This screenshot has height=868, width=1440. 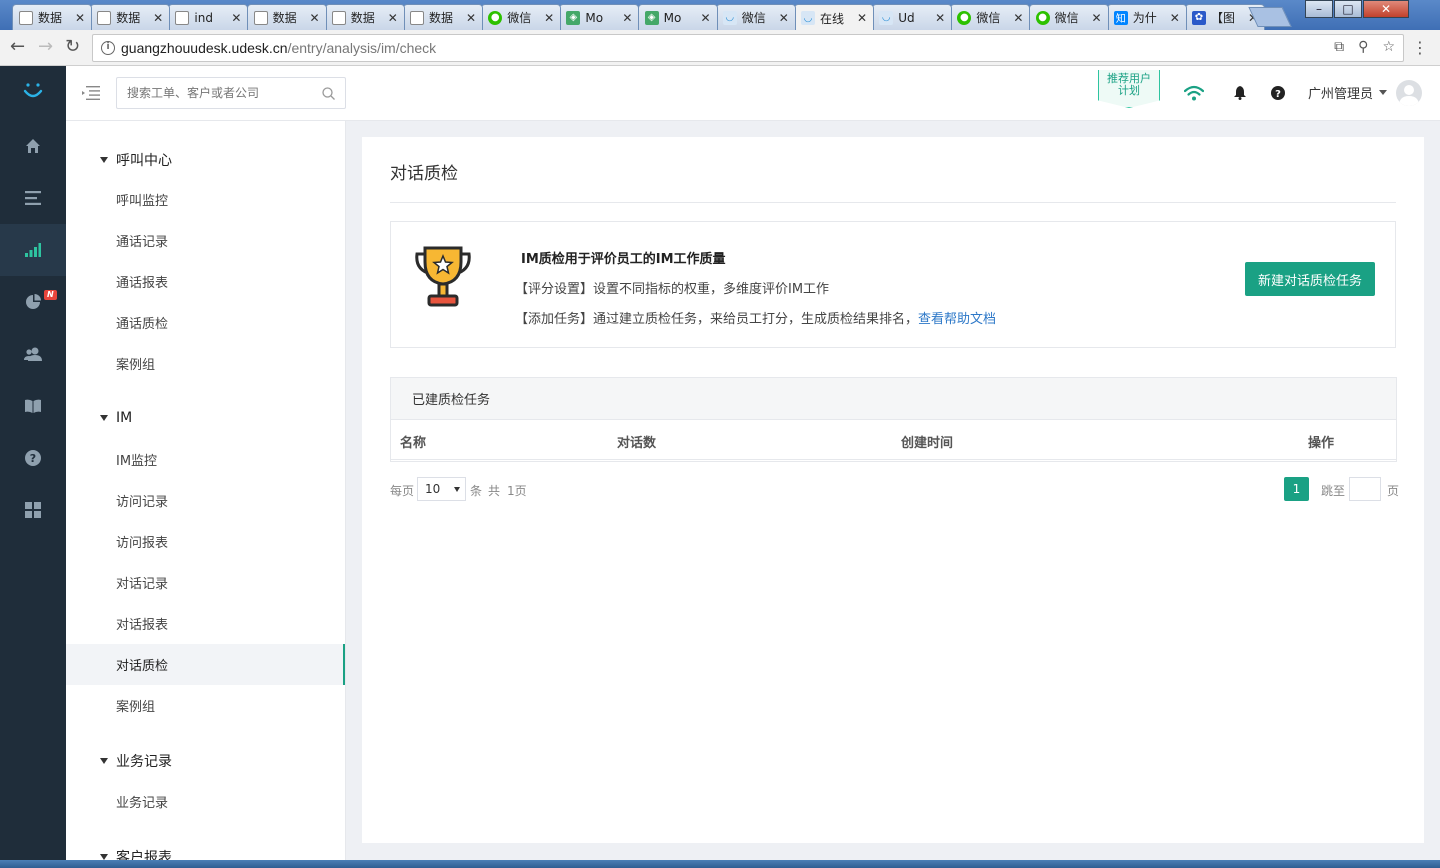 I want to click on group-customer-reports: 客户报表, so click(x=136, y=853).